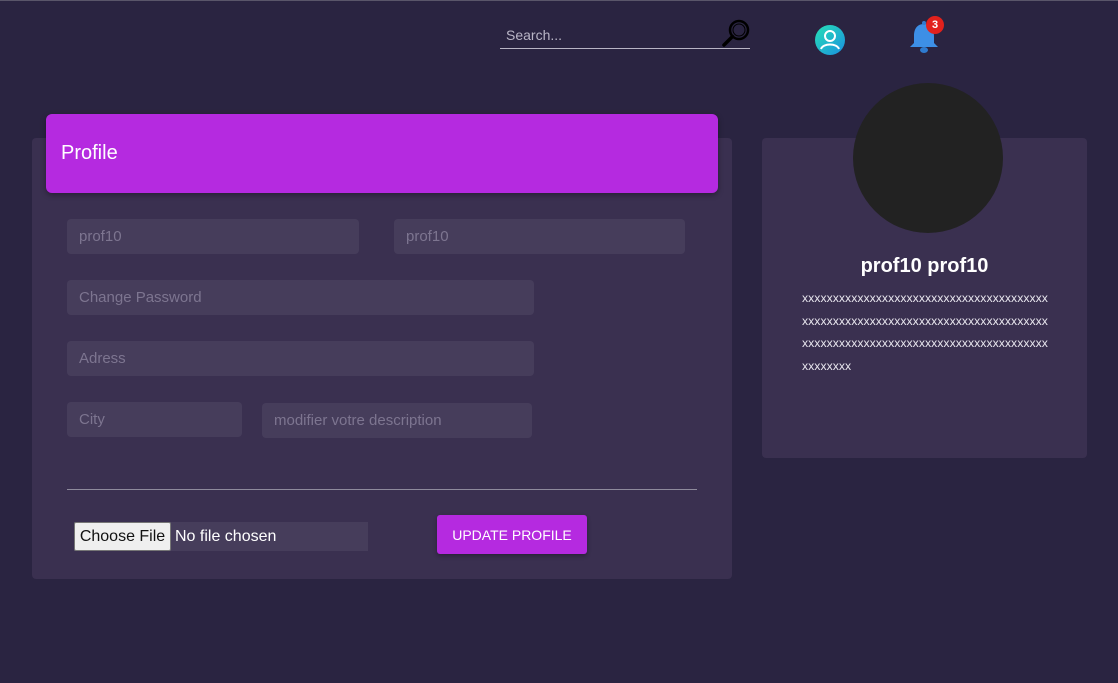 This screenshot has width=1118, height=683. Describe the element at coordinates (512, 534) in the screenshot. I see `update-profile-button: UPDATE PROFILE` at that location.